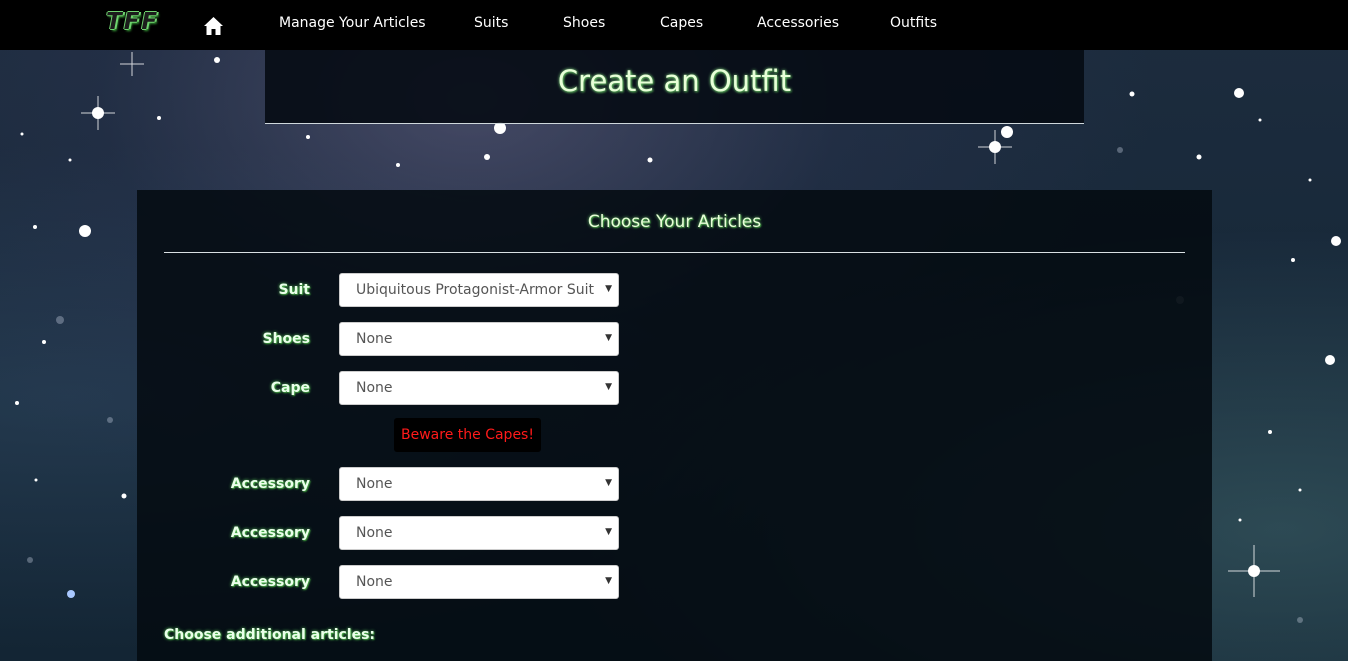  Describe the element at coordinates (294, 290) in the screenshot. I see `suit-label: Suit` at that location.